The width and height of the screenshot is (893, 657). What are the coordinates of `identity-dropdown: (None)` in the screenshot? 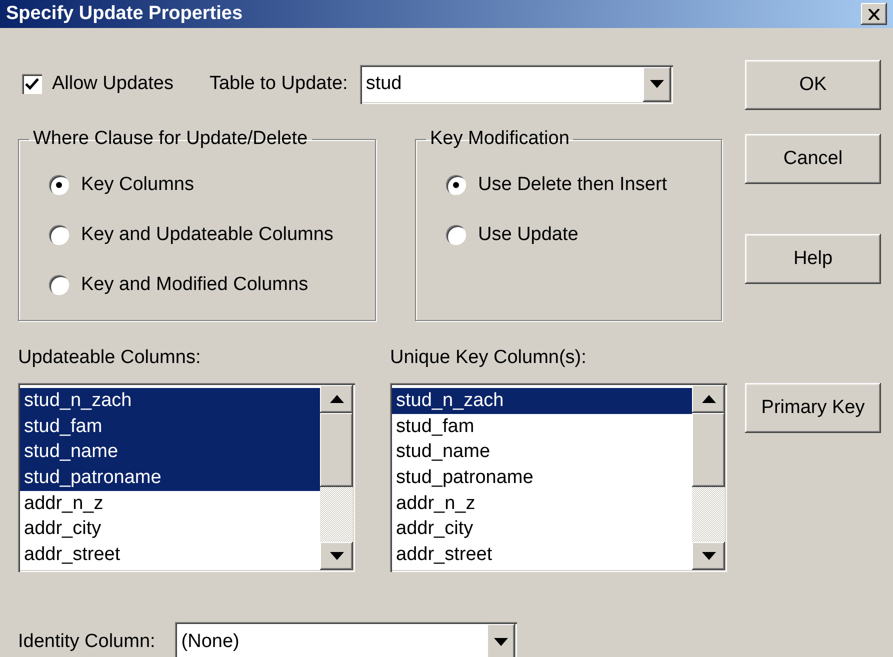 It's located at (346, 639).